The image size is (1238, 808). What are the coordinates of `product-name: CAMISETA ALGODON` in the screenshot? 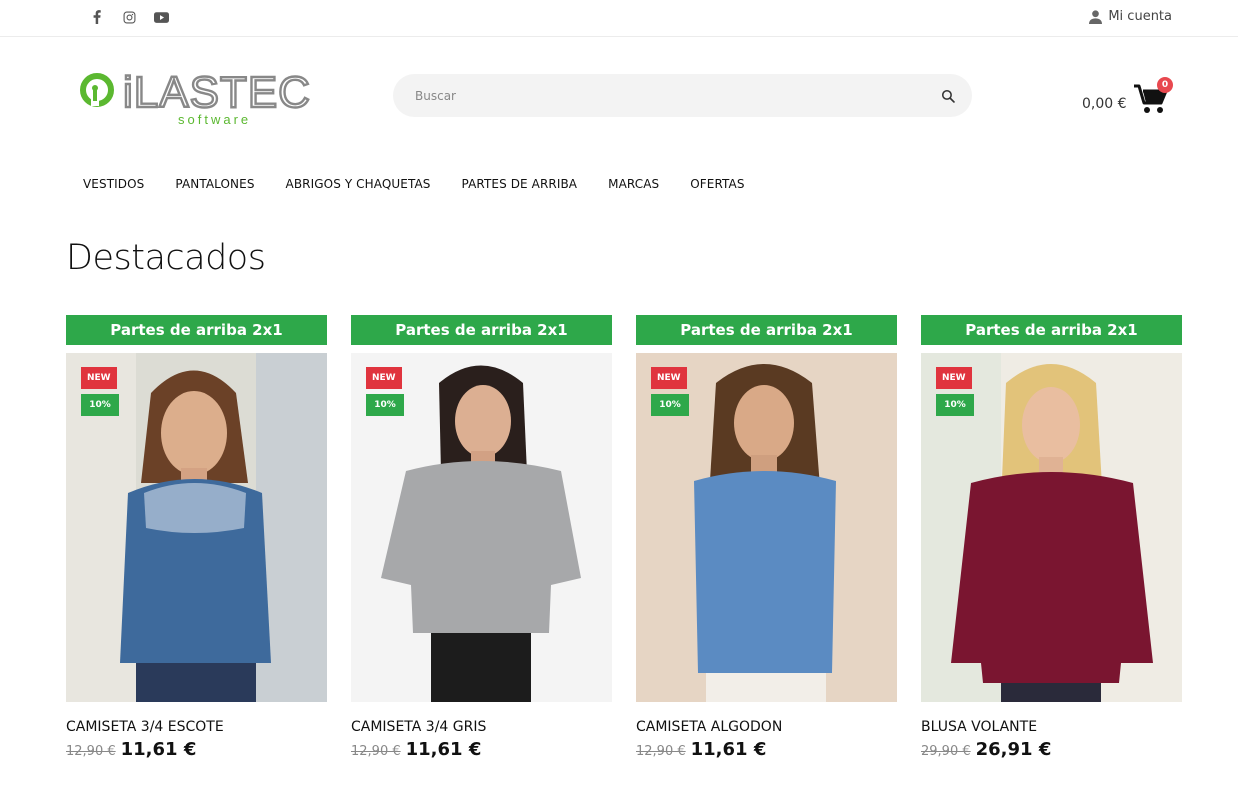 It's located at (766, 727).